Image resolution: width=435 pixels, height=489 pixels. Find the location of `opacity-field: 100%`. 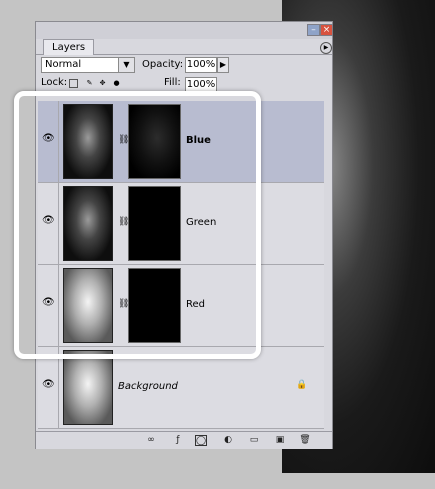

opacity-field: 100% is located at coordinates (201, 65).